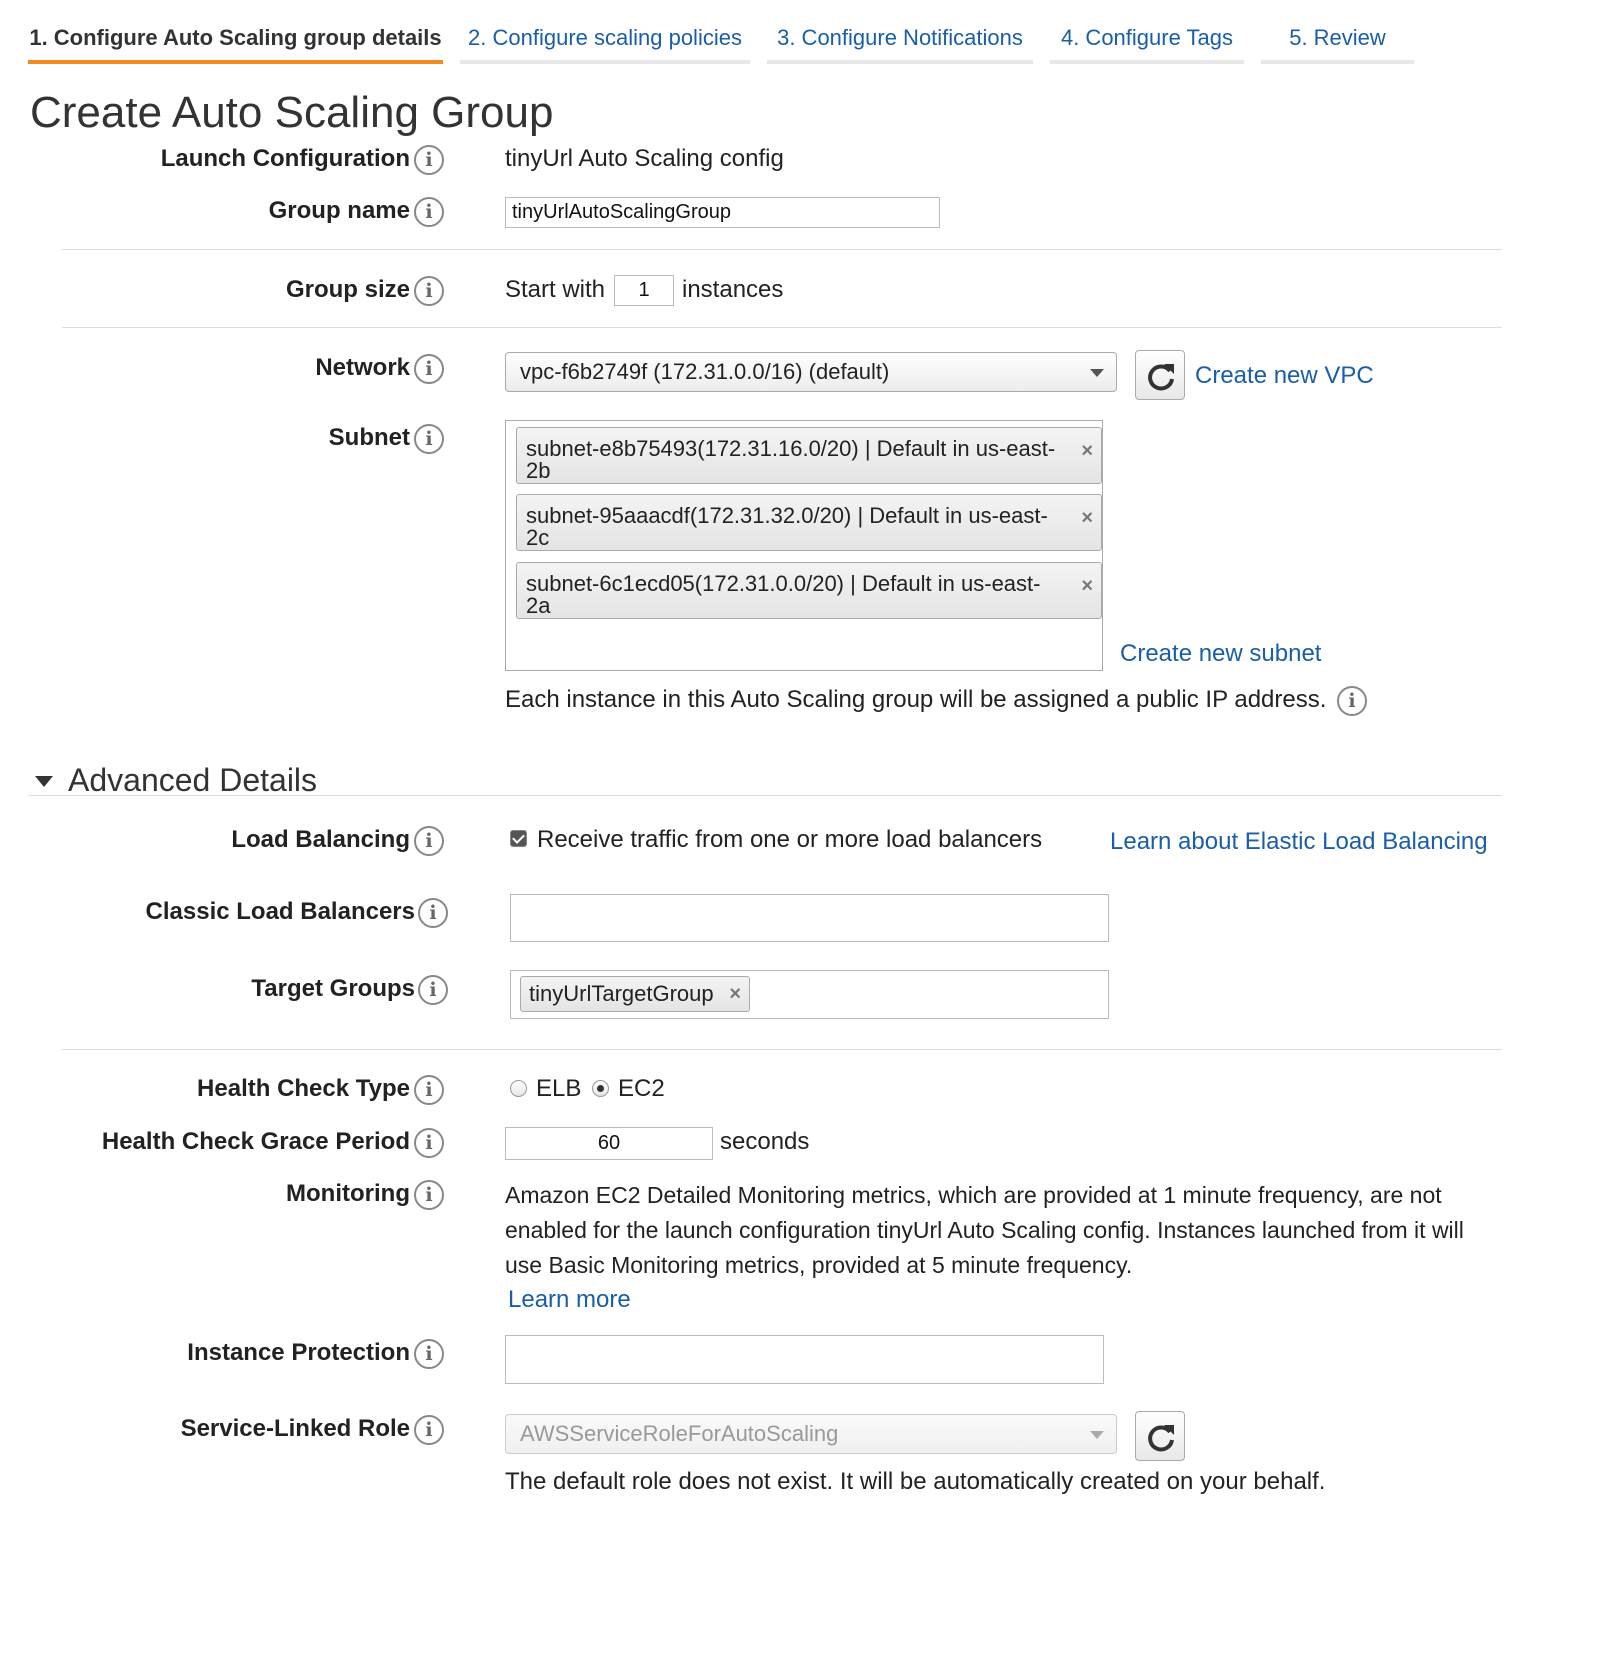  Describe the element at coordinates (292, 112) in the screenshot. I see `page-title: Create Auto Scaling Group` at that location.